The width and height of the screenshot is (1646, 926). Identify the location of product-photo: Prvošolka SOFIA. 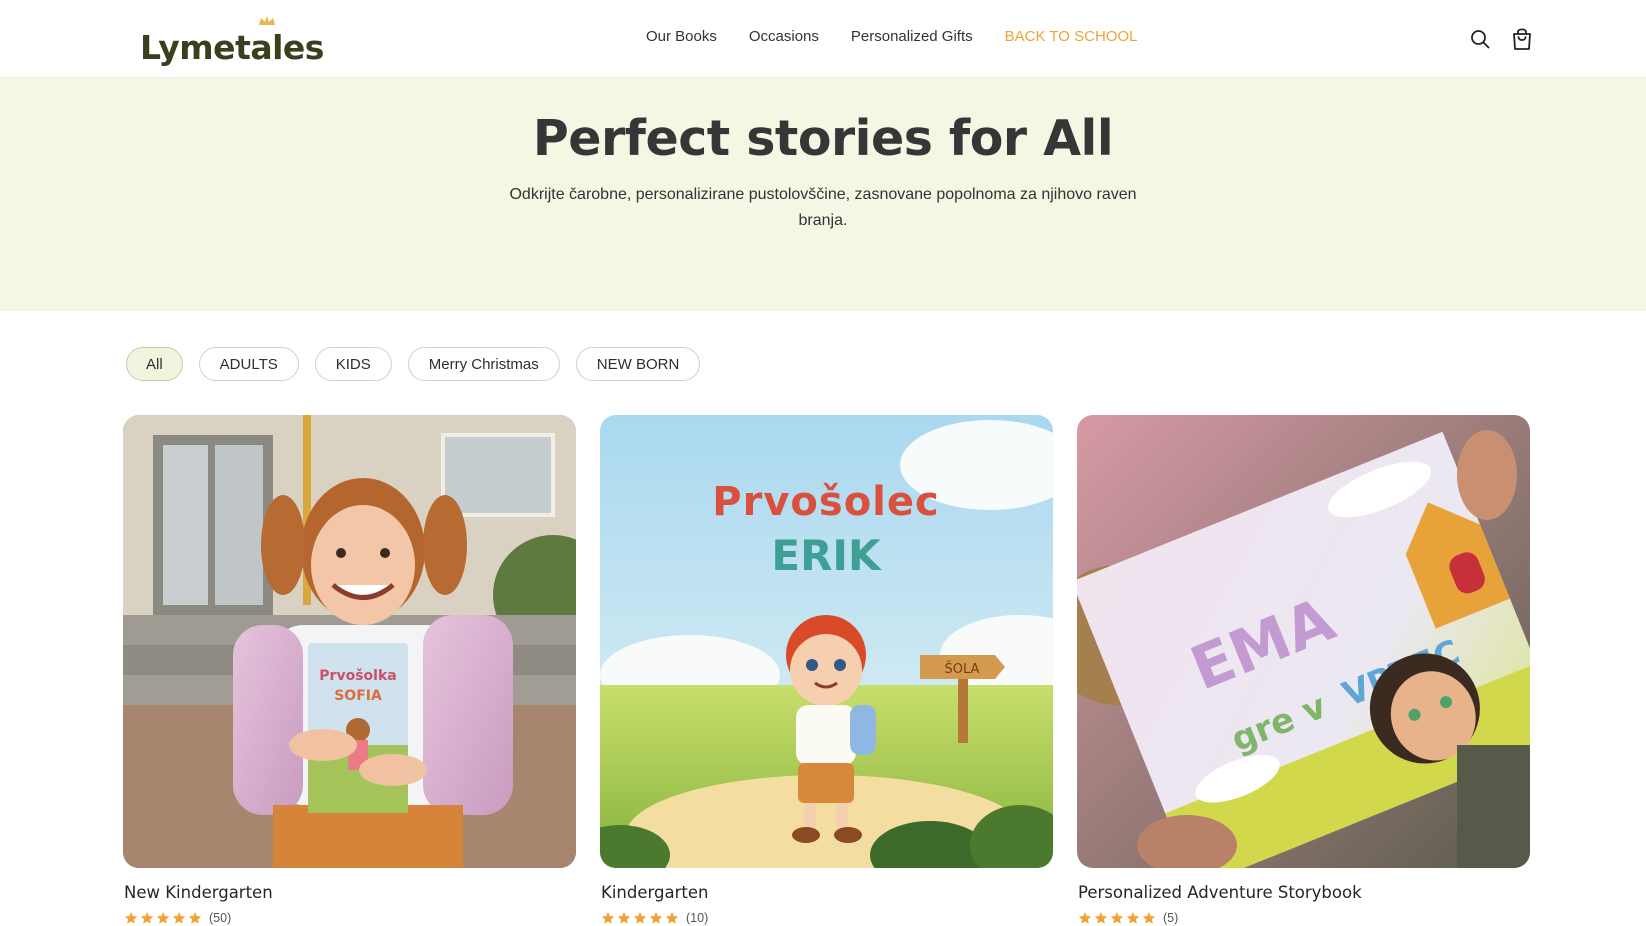
(349, 641).